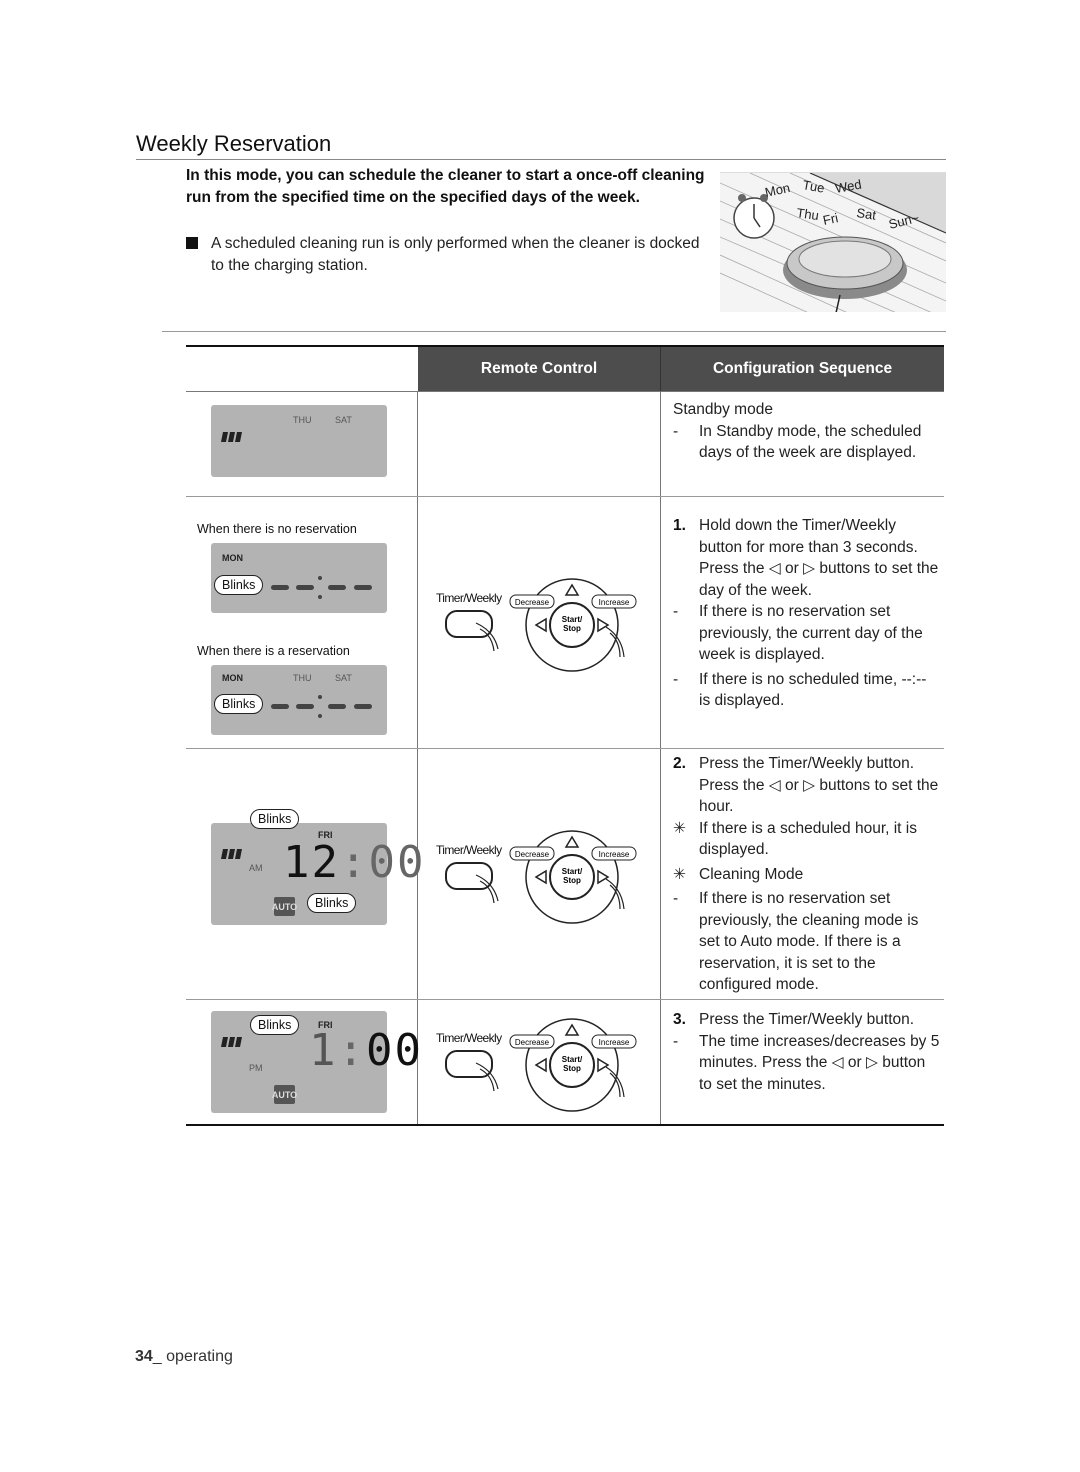  What do you see at coordinates (299, 441) in the screenshot?
I see `lcd-display: THU SAT` at bounding box center [299, 441].